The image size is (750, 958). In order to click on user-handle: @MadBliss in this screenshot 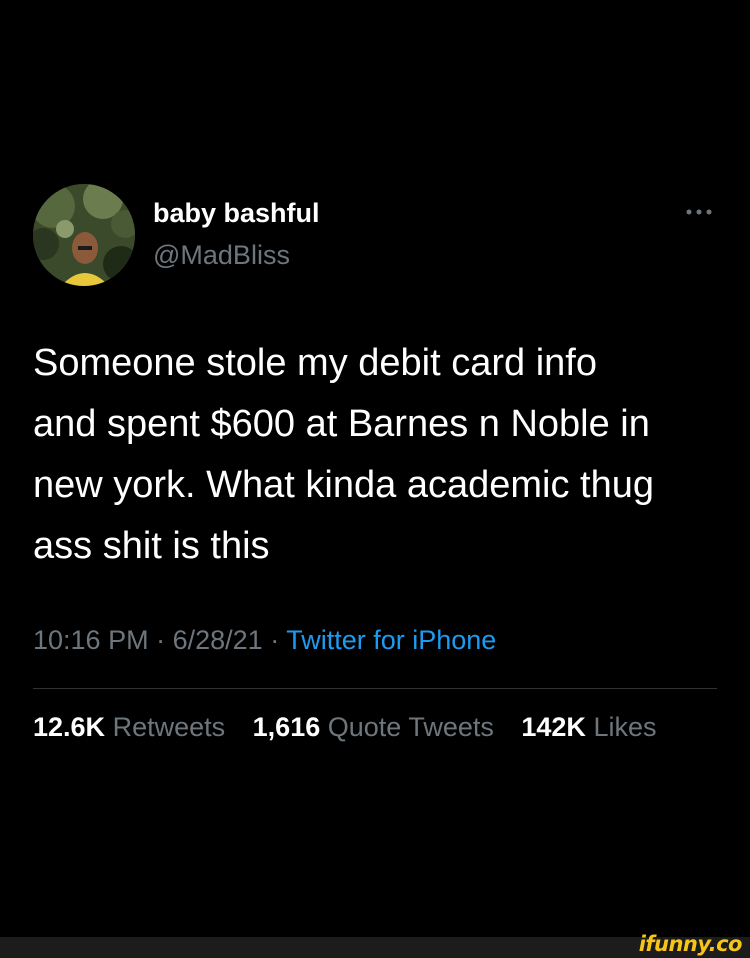, I will do `click(221, 255)`.